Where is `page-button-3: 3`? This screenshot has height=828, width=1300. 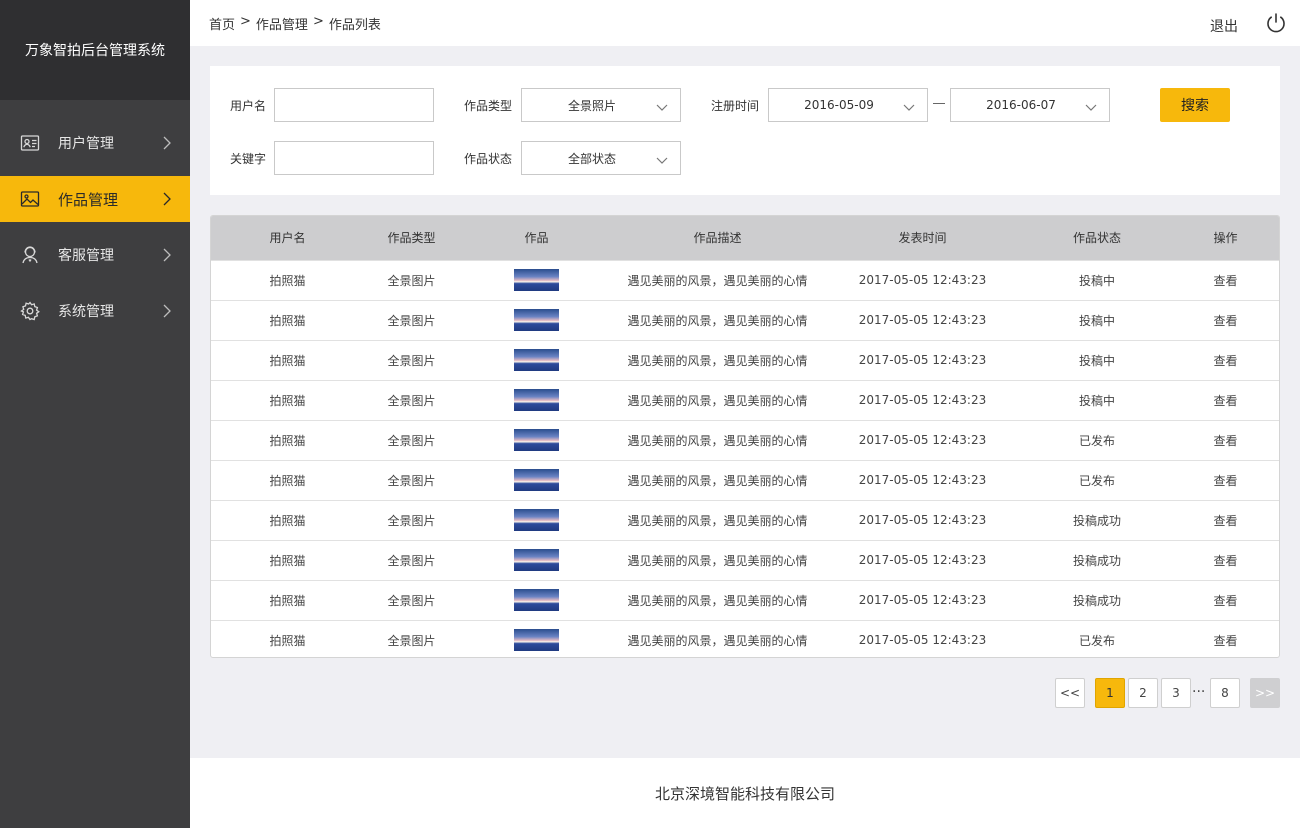
page-button-3: 3 is located at coordinates (1176, 693).